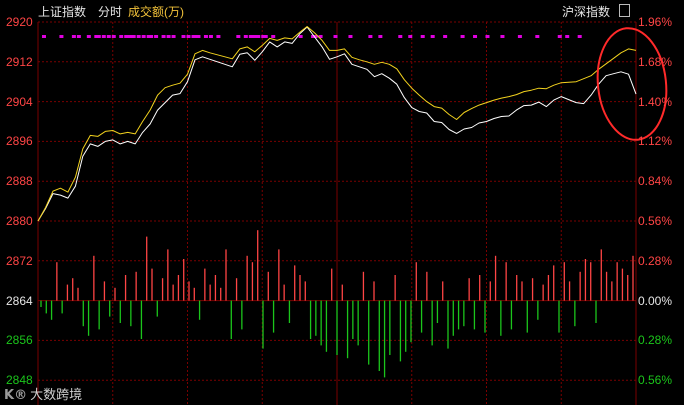 This screenshot has height=405, width=684. What do you see at coordinates (16, 395) in the screenshot?
I see `watermark-logo-icon: K®` at bounding box center [16, 395].